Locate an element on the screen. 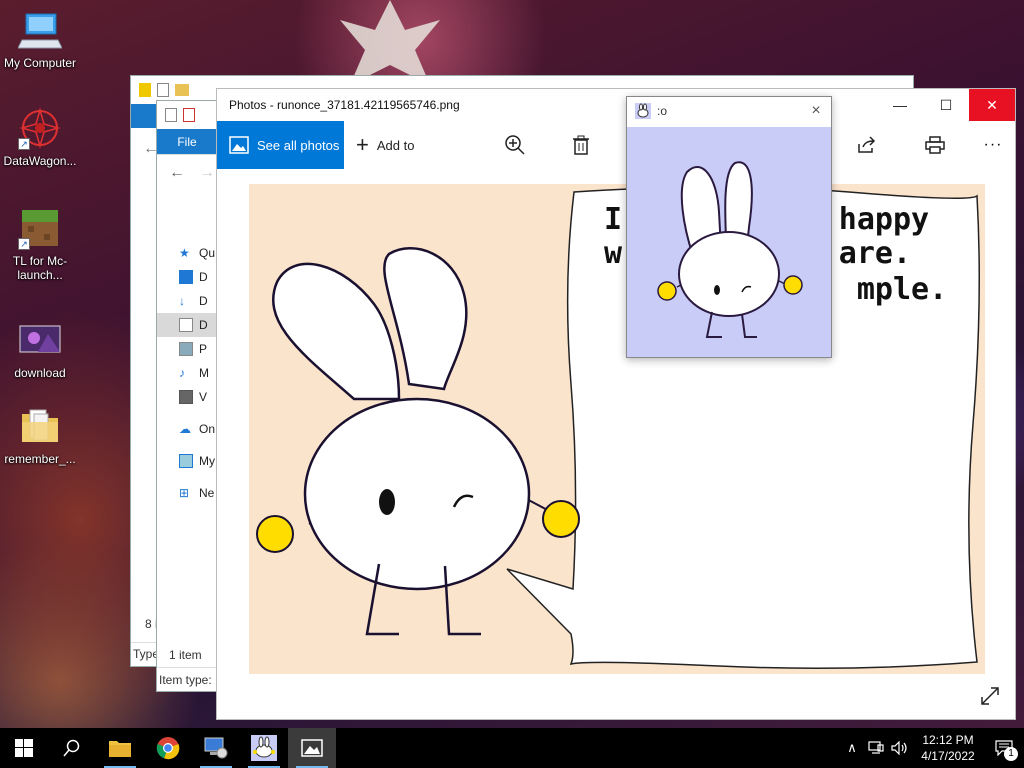  checkmark-icon is located at coordinates (189, 115).